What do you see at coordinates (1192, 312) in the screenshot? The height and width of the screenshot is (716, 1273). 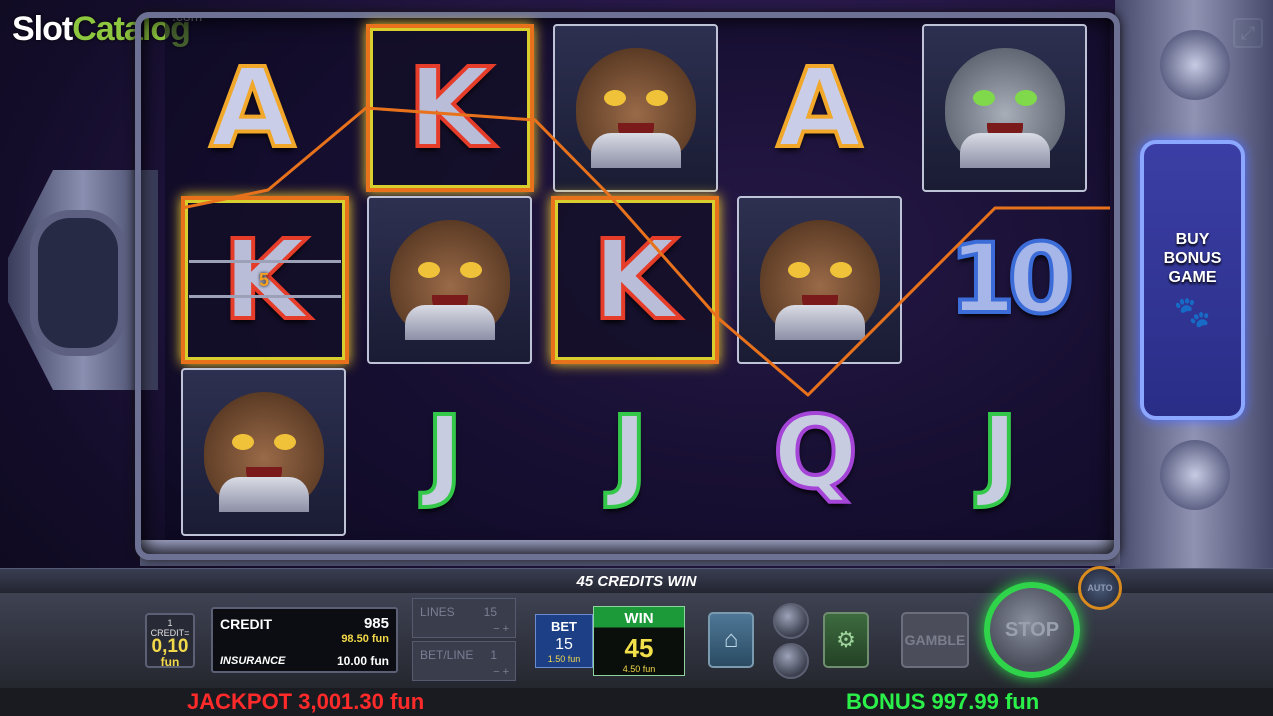 I see `paw-icon: 🐾` at bounding box center [1192, 312].